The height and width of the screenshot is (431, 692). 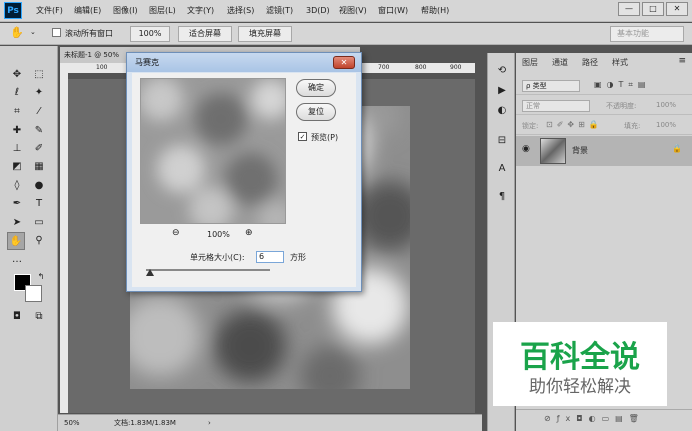 What do you see at coordinates (150, 272) in the screenshot?
I see `cell-size-slider-thumb` at bounding box center [150, 272].